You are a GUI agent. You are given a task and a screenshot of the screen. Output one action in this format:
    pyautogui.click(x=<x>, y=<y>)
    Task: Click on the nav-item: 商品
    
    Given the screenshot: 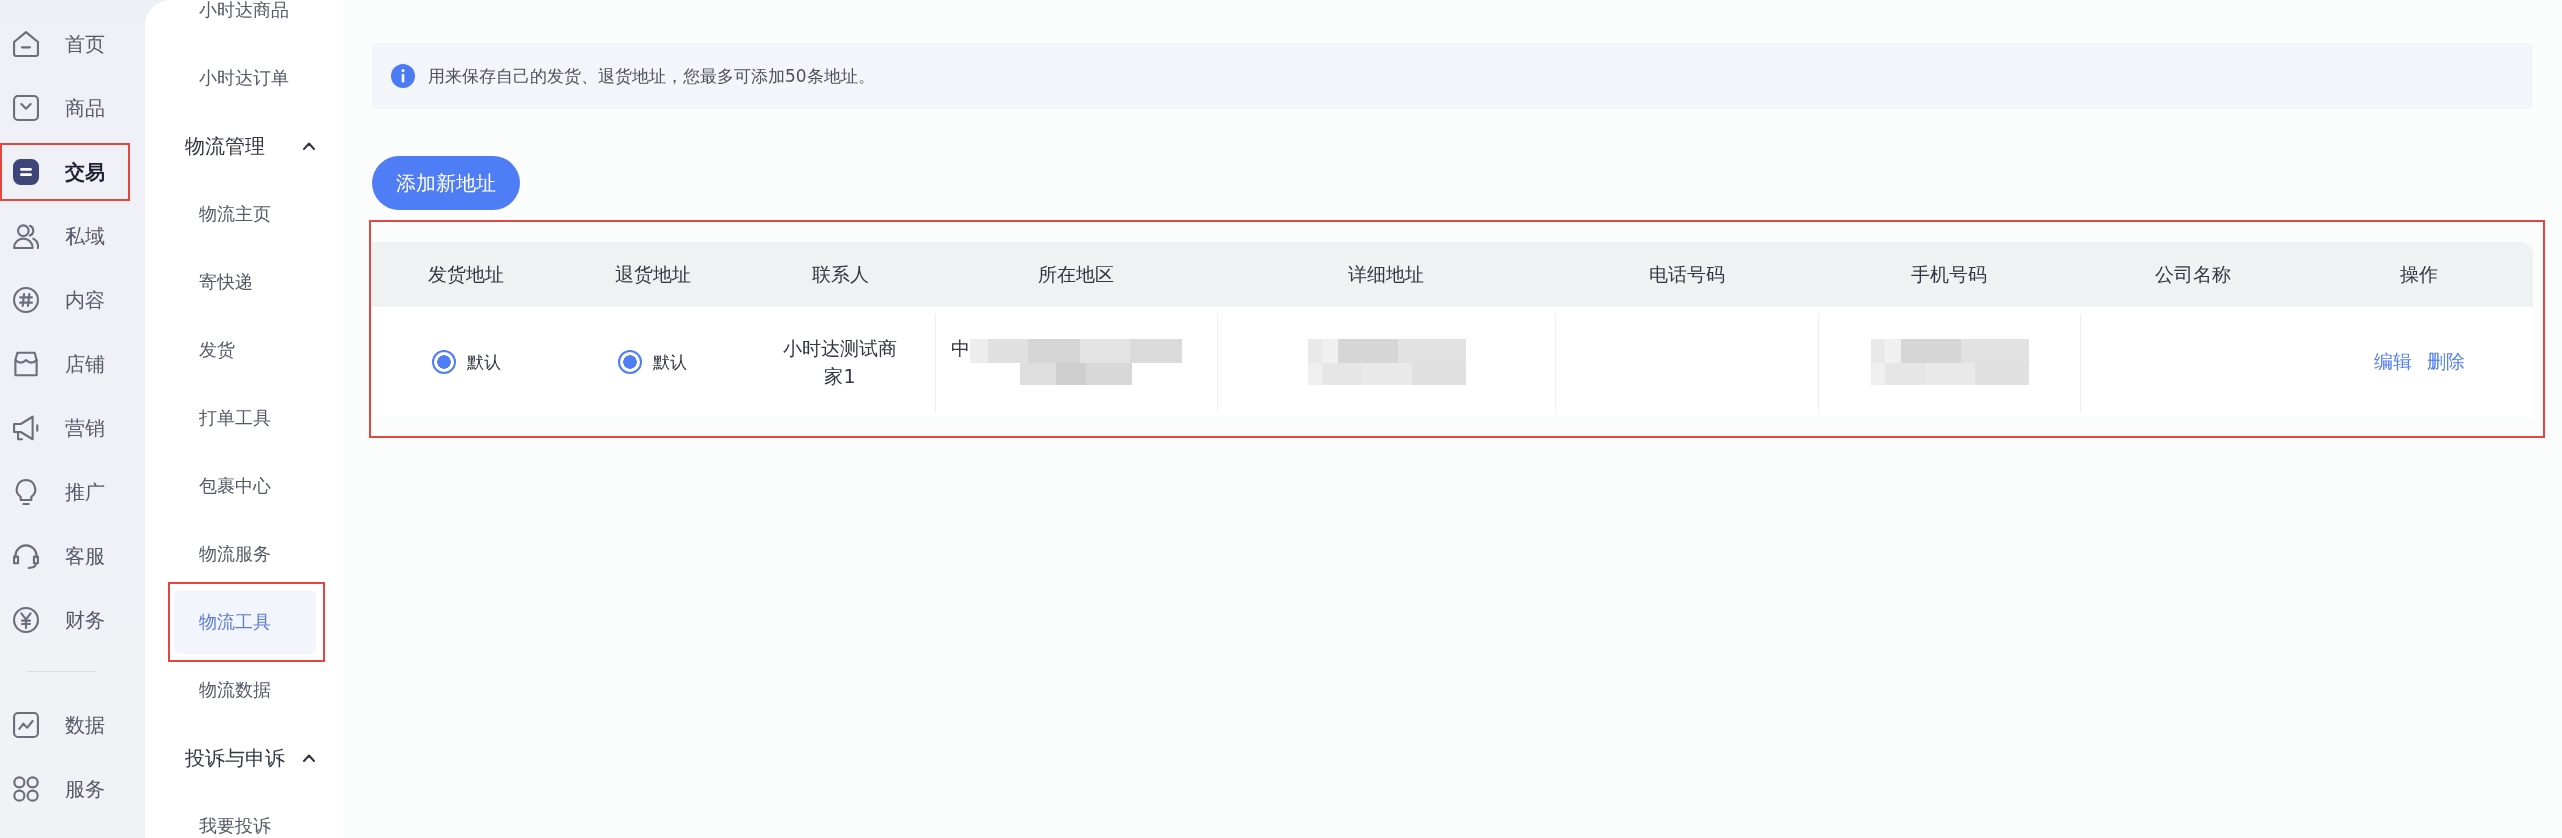 What is the action you would take?
    pyautogui.click(x=65, y=108)
    